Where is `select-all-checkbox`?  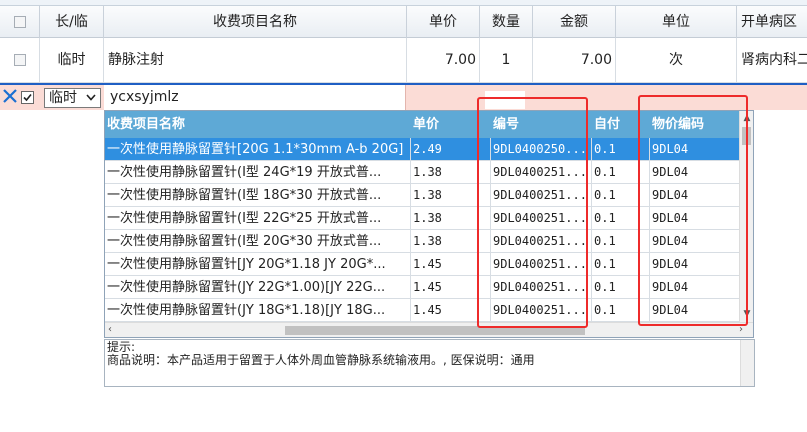 select-all-checkbox is located at coordinates (20, 22).